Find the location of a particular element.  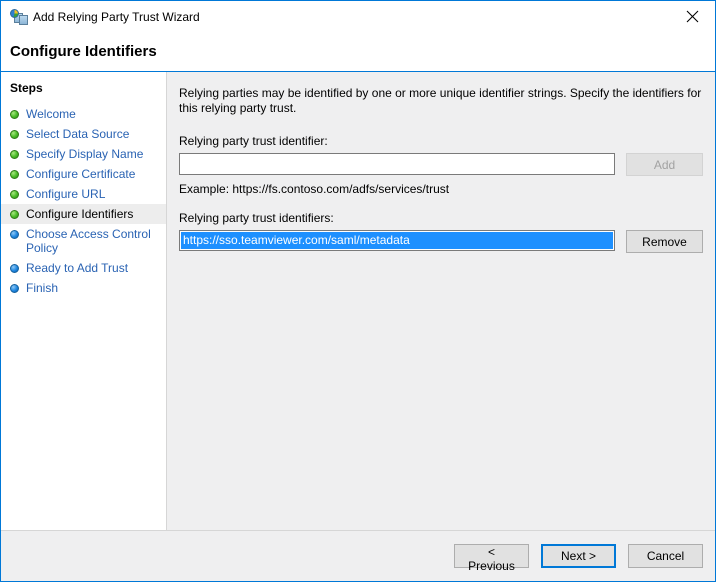

previous-button: < Previous is located at coordinates (491, 558).